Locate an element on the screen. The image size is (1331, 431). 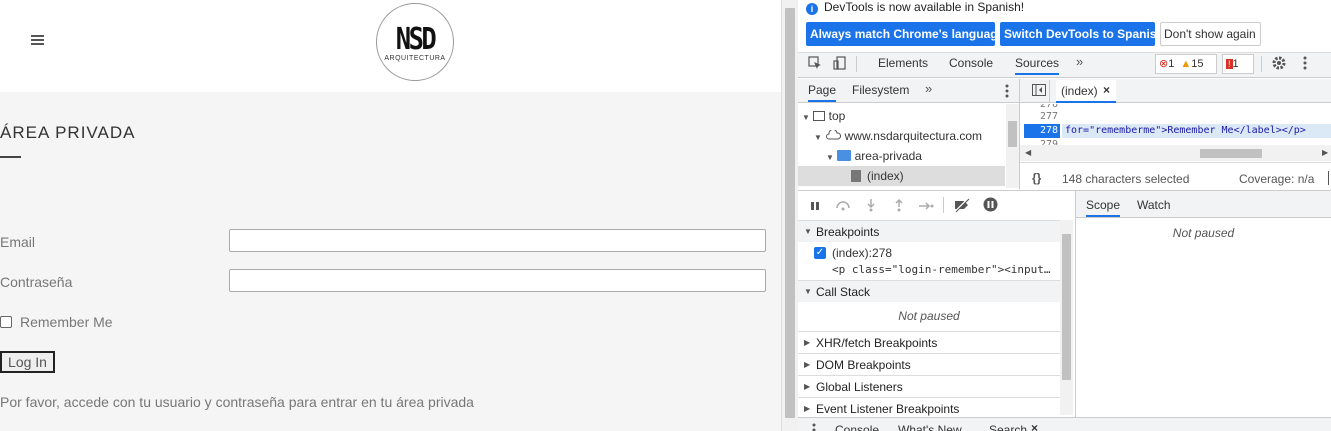
tree-item-domain: ▼ www.nsdarquitectura.com is located at coordinates (898, 136).